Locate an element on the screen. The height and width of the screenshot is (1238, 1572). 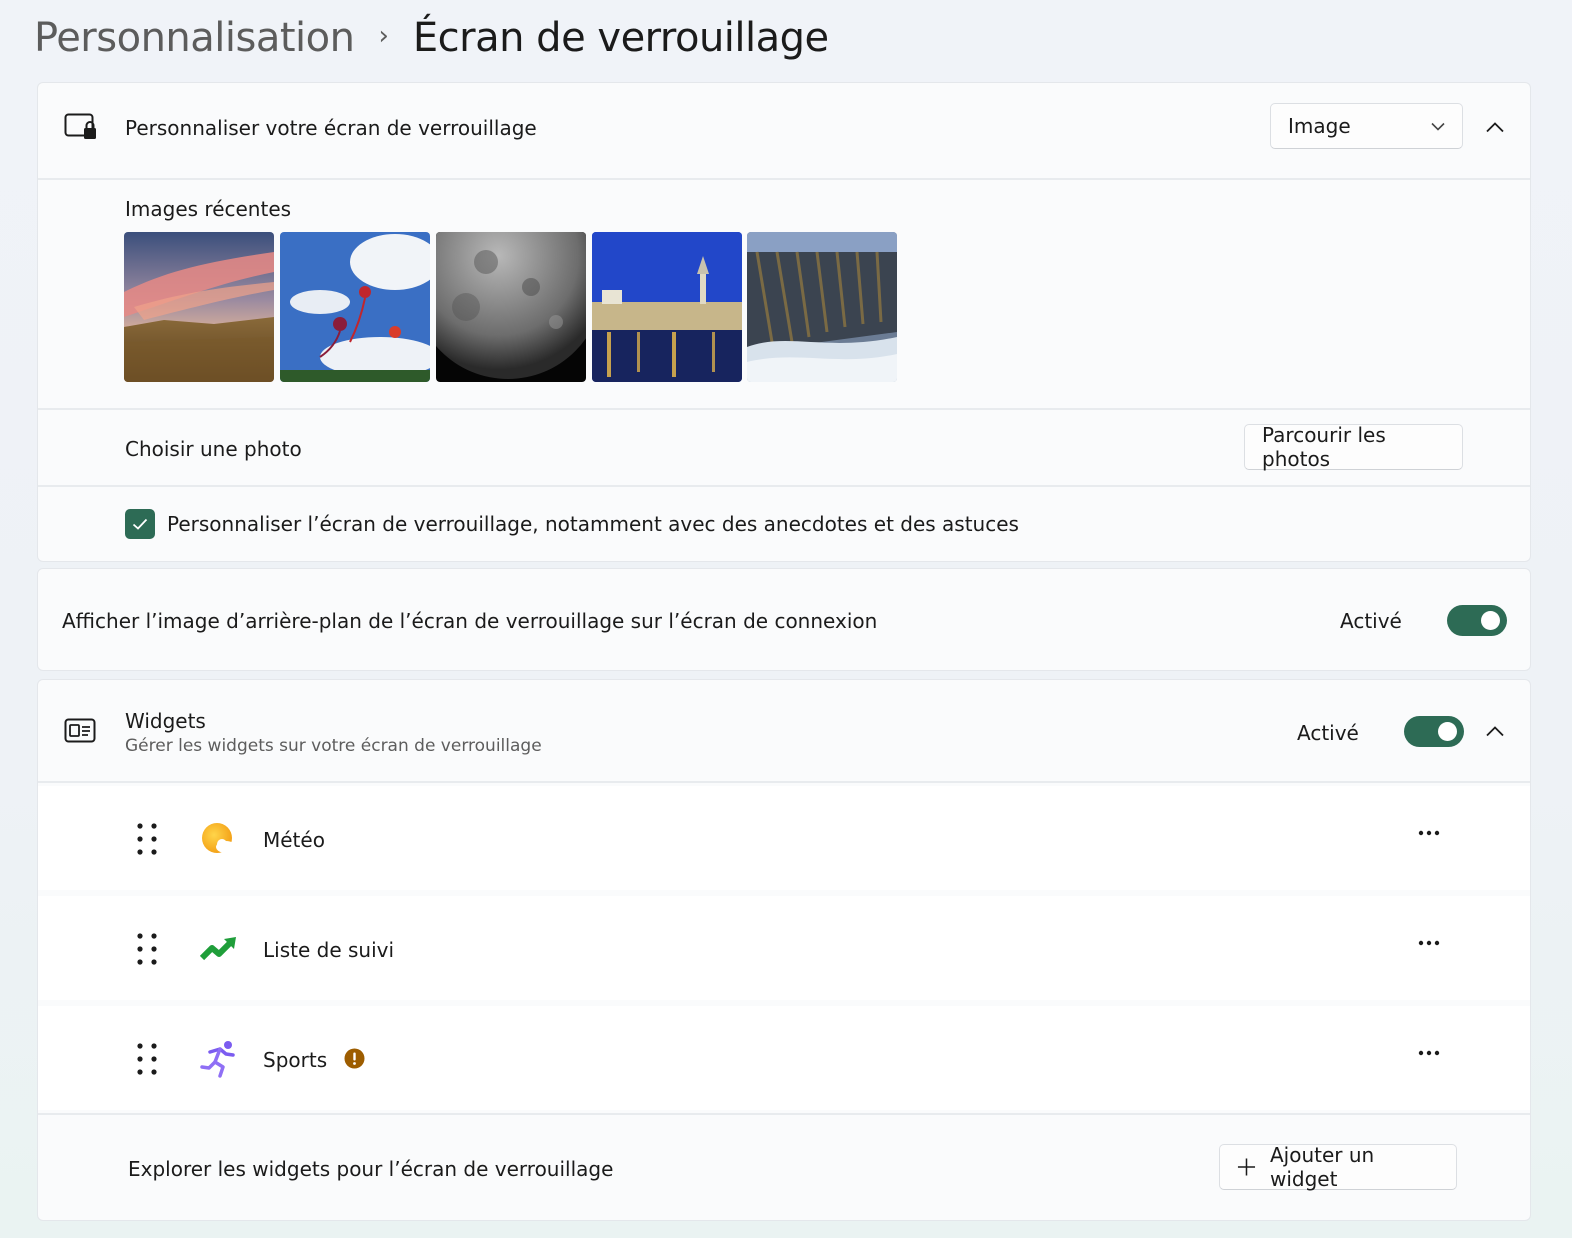
recent-image-kites-sky is located at coordinates (355, 307).